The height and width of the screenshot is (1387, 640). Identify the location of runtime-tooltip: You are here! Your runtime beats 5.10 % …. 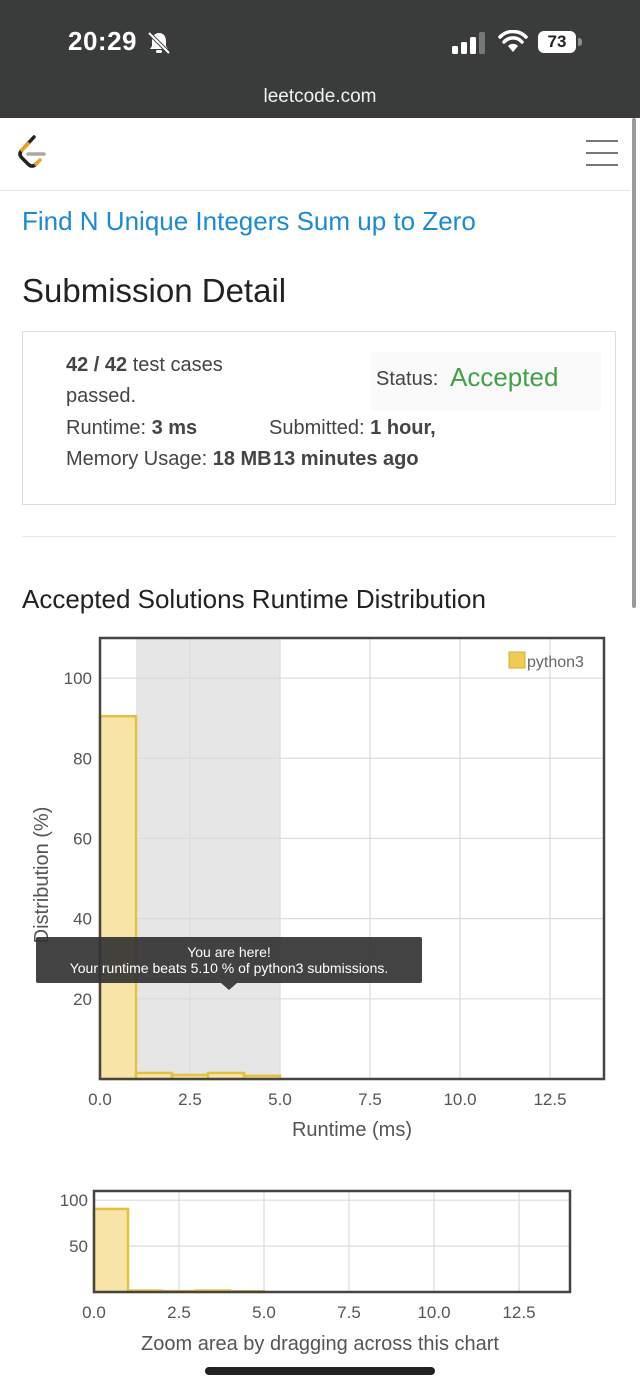
(229, 963).